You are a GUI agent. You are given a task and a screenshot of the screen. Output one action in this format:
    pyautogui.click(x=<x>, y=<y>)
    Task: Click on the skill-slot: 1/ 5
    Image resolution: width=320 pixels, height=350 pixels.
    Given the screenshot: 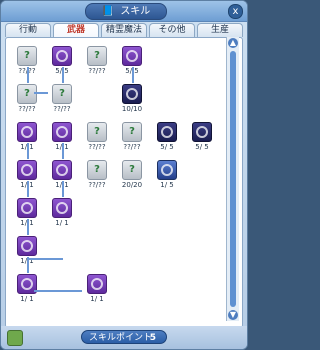 What is the action you would take?
    pyautogui.click(x=167, y=174)
    